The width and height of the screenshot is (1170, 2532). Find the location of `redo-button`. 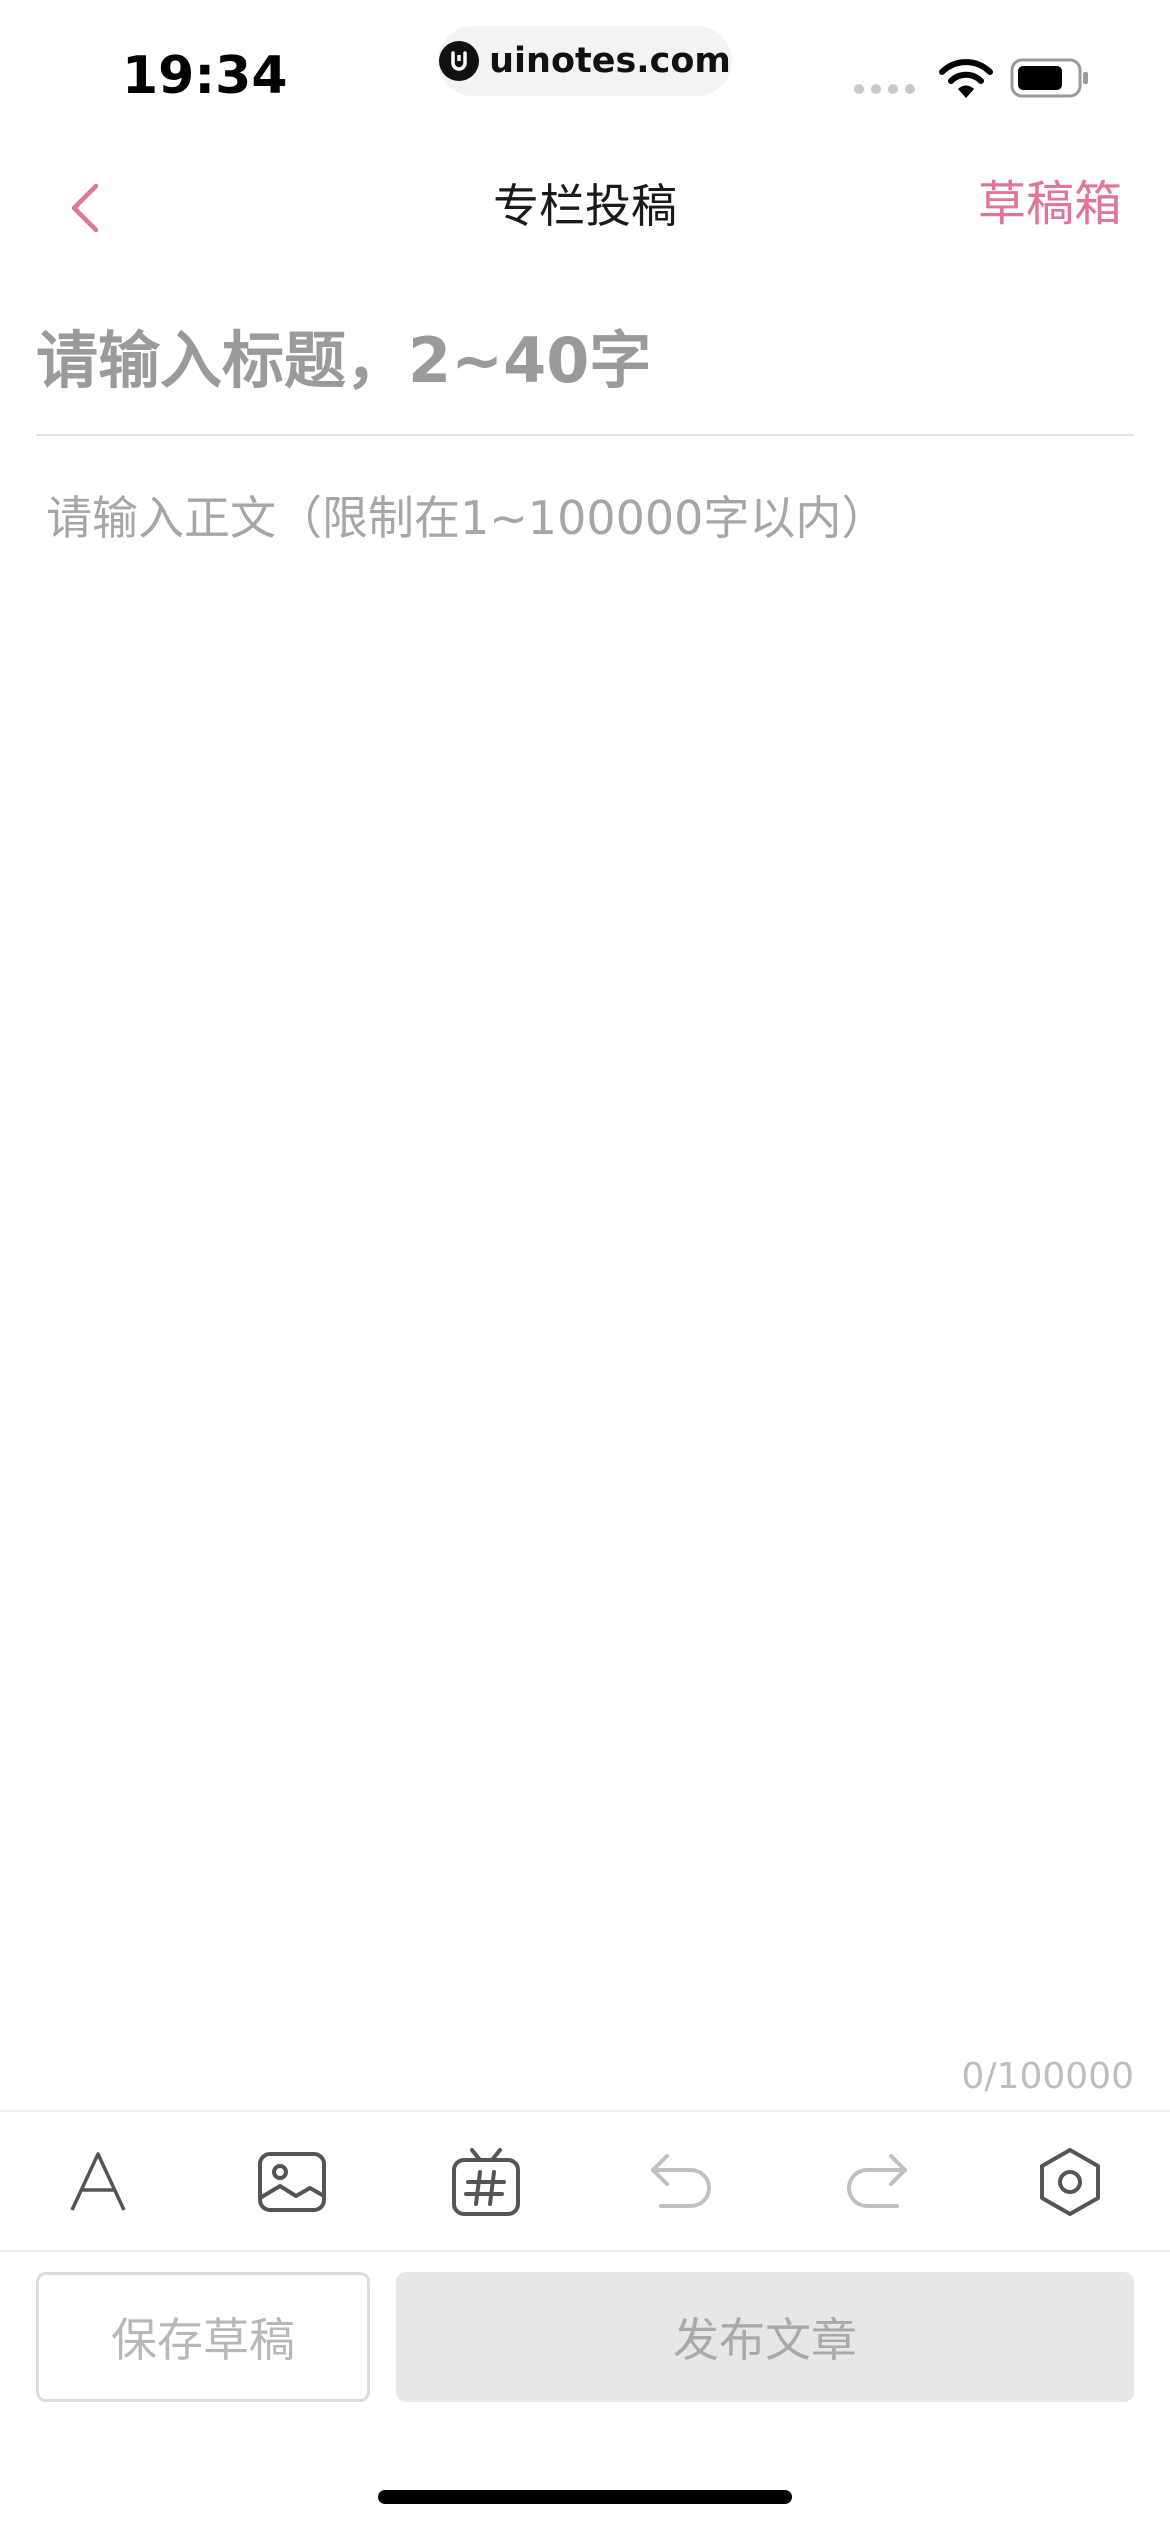

redo-button is located at coordinates (876, 2182).